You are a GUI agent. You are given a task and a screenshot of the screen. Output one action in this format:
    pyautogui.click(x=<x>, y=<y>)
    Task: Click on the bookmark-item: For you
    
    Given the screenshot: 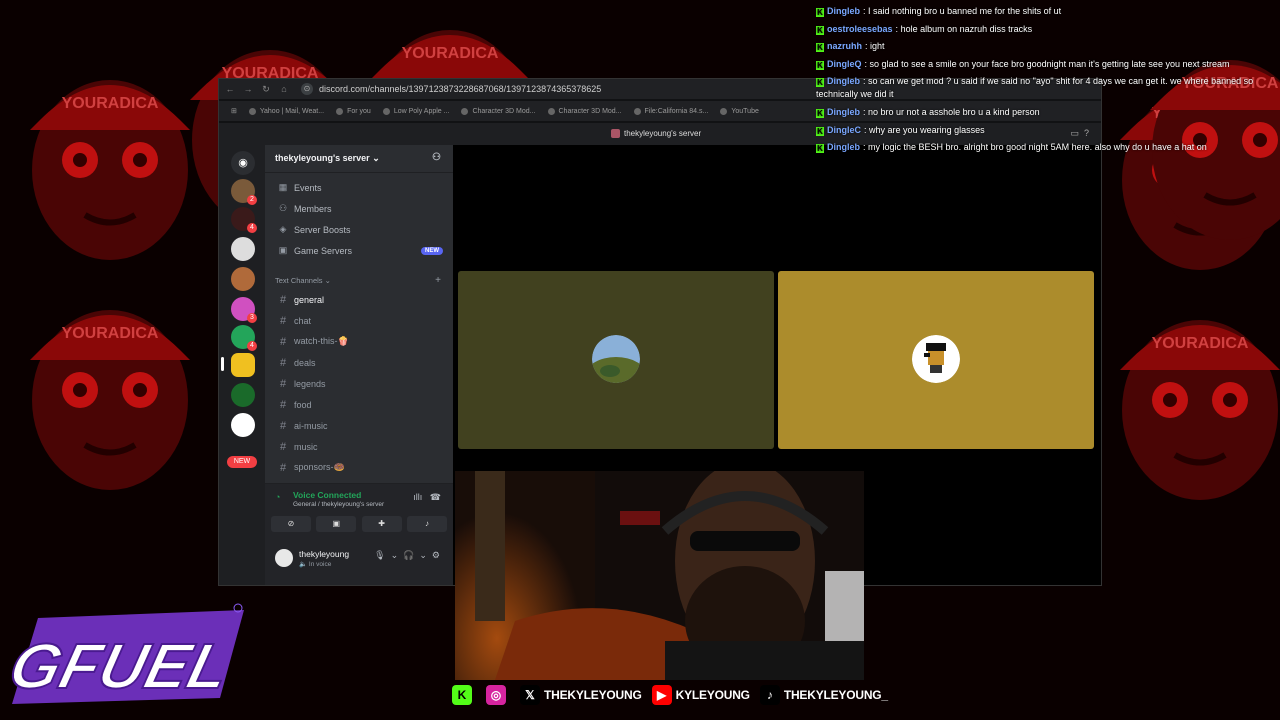 What is the action you would take?
    pyautogui.click(x=353, y=111)
    